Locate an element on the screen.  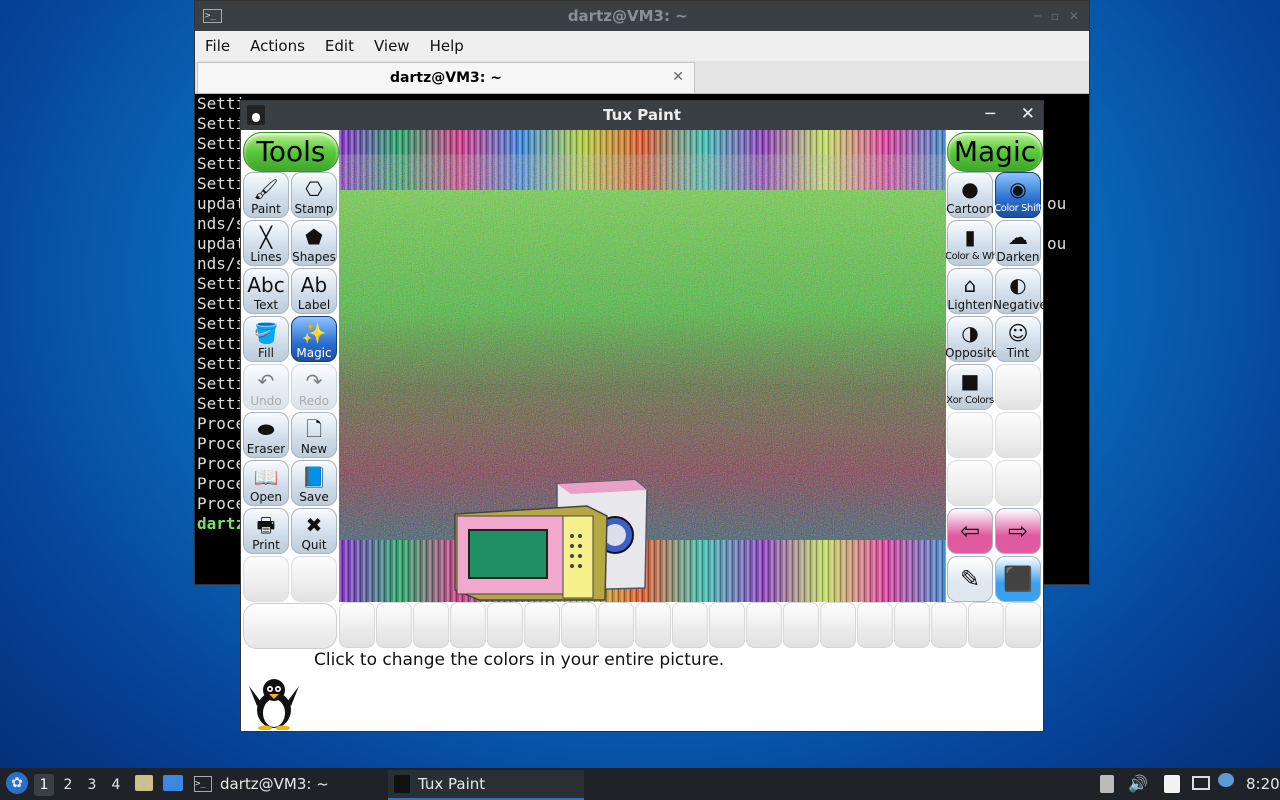
tool-negative: ◐ Negative is located at coordinates (1020, 291).